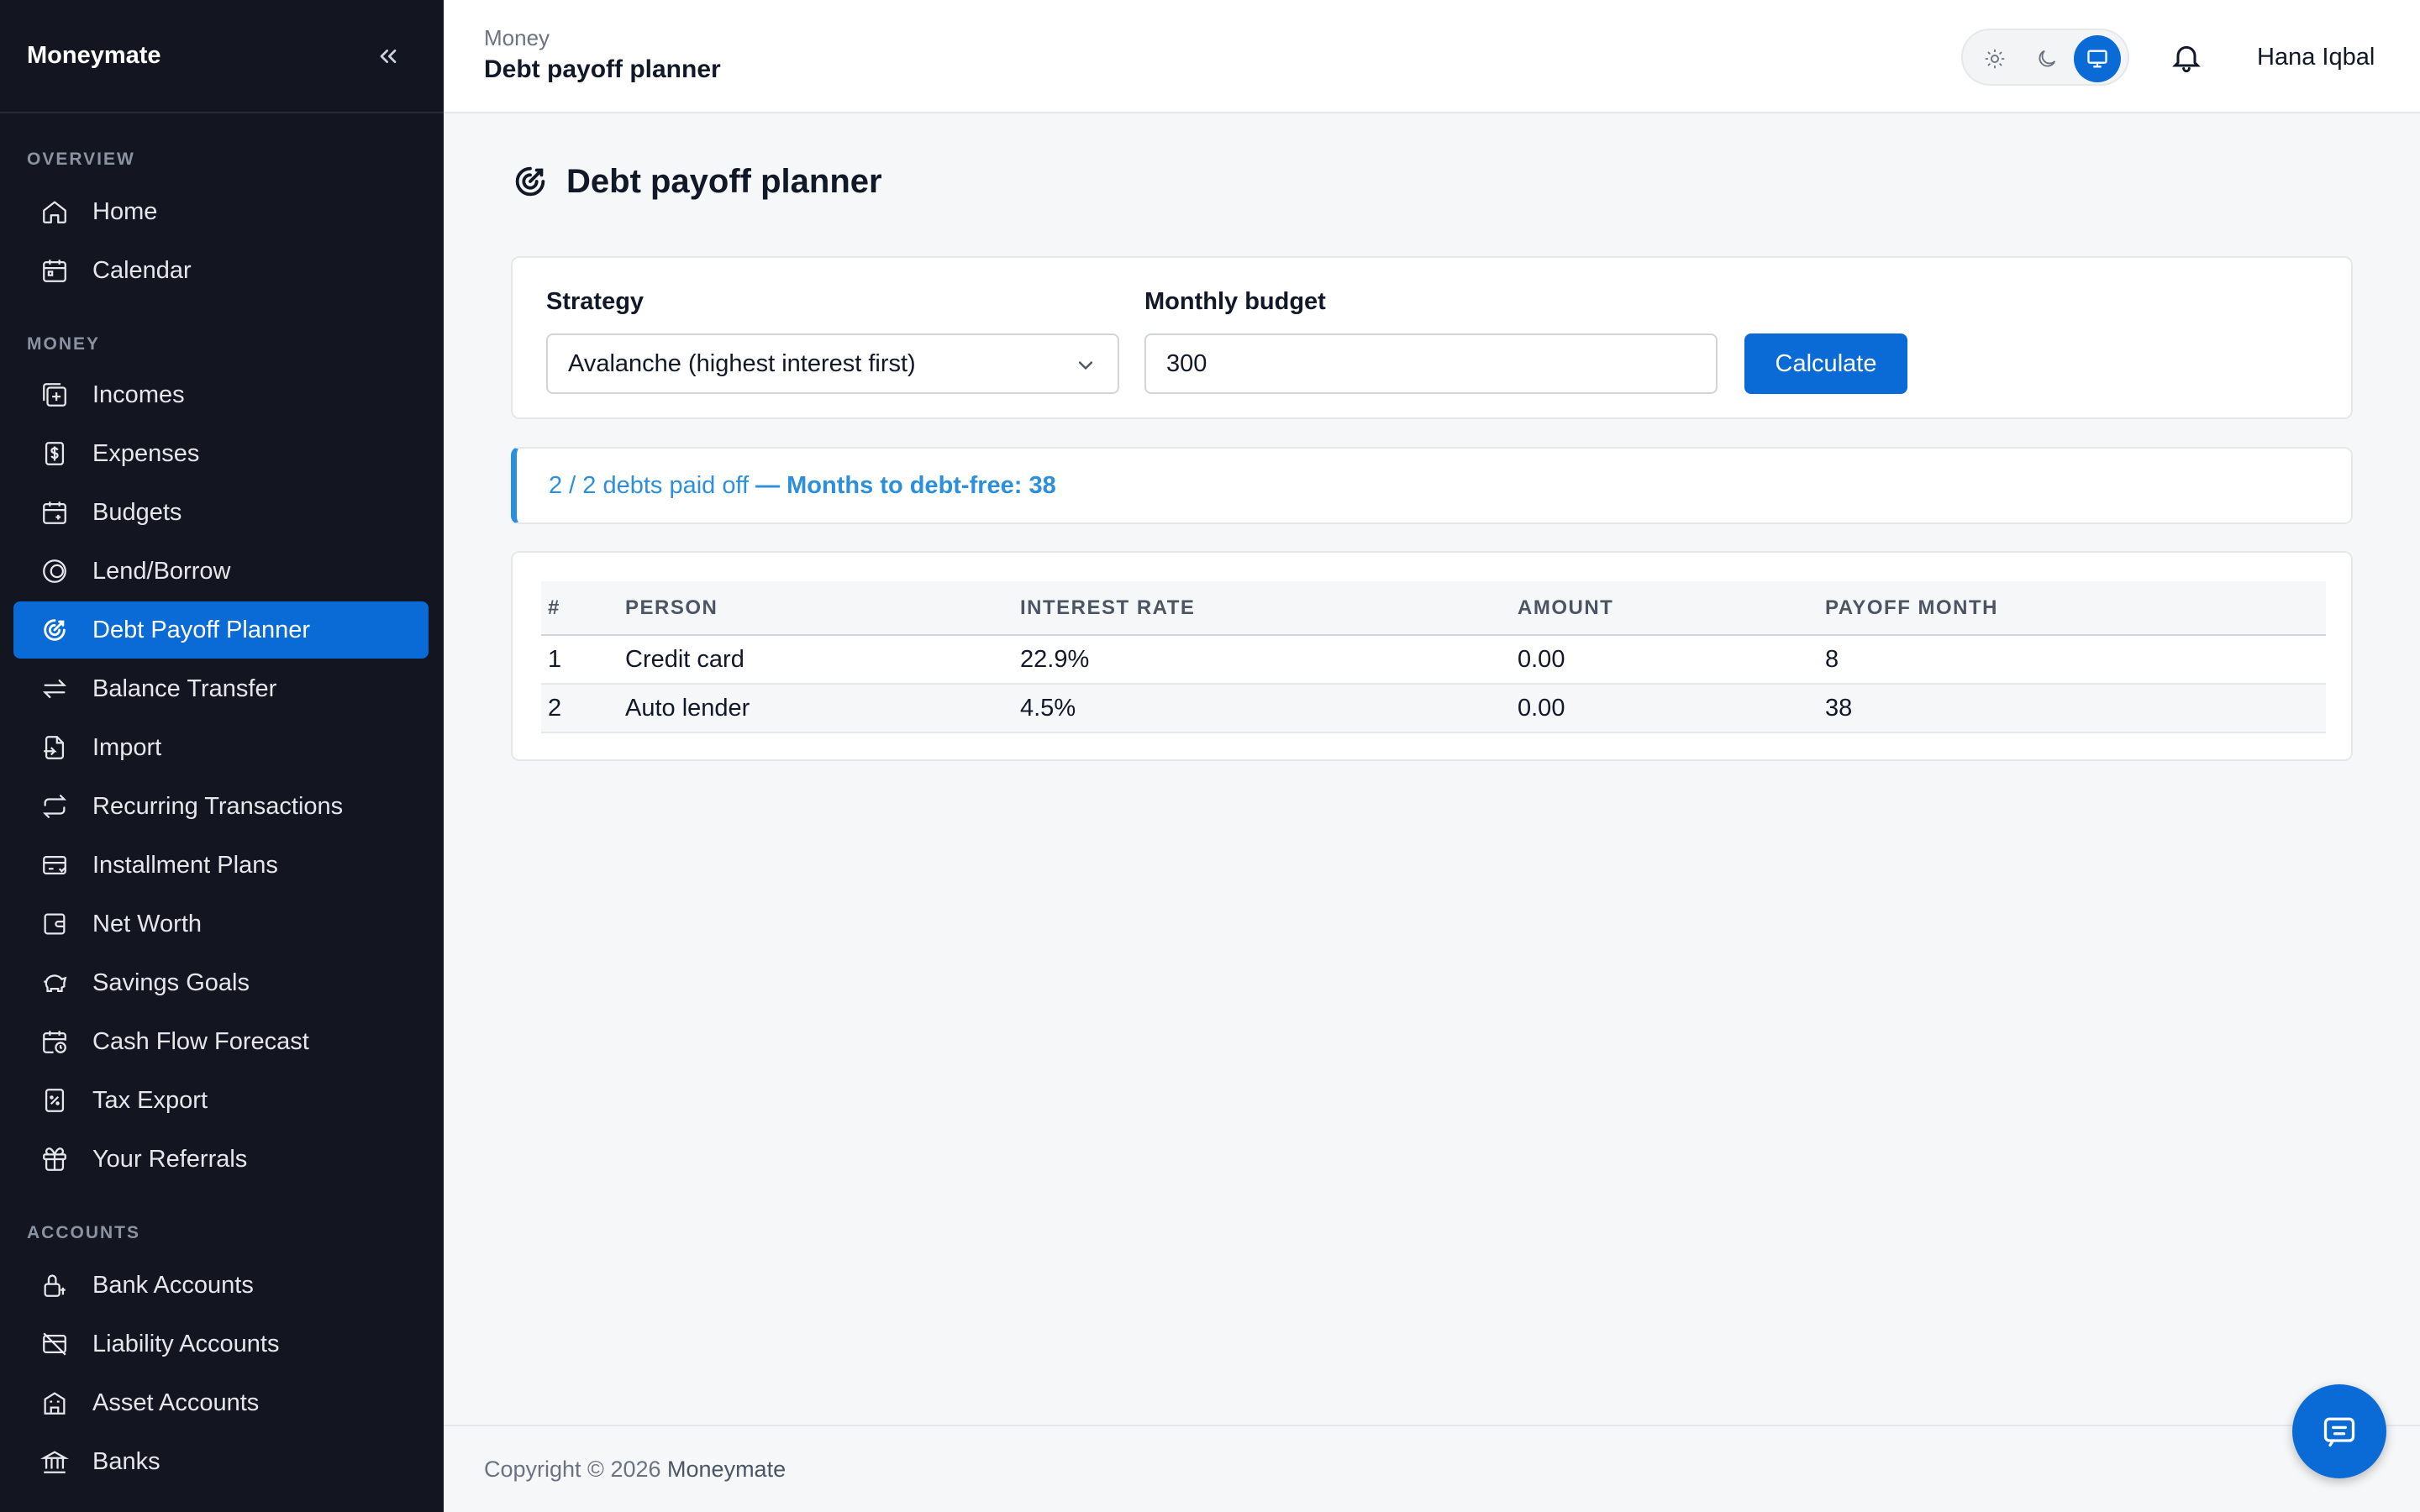  I want to click on lend-icon, so click(54, 571).